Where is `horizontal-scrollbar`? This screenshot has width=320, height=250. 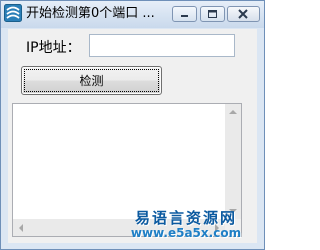 horizontal-scrollbar is located at coordinates (119, 227).